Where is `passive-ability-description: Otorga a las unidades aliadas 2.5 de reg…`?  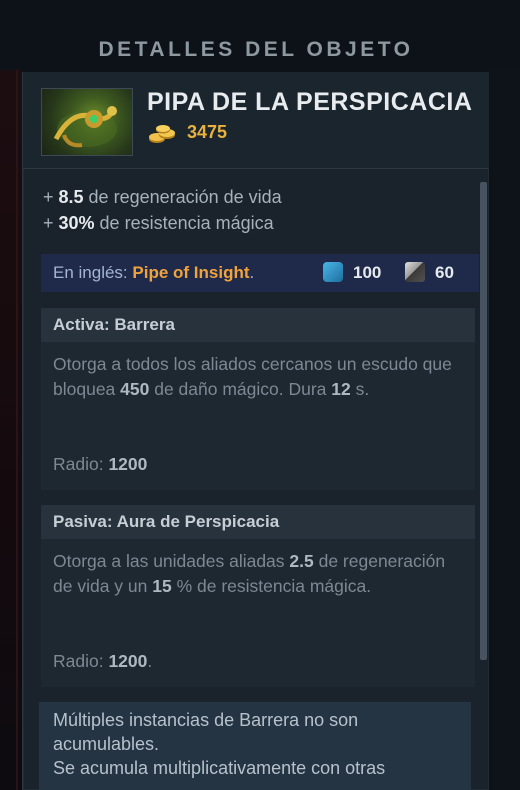
passive-ability-description: Otorga a las unidades aliadas 2.5 de reg… is located at coordinates (249, 573).